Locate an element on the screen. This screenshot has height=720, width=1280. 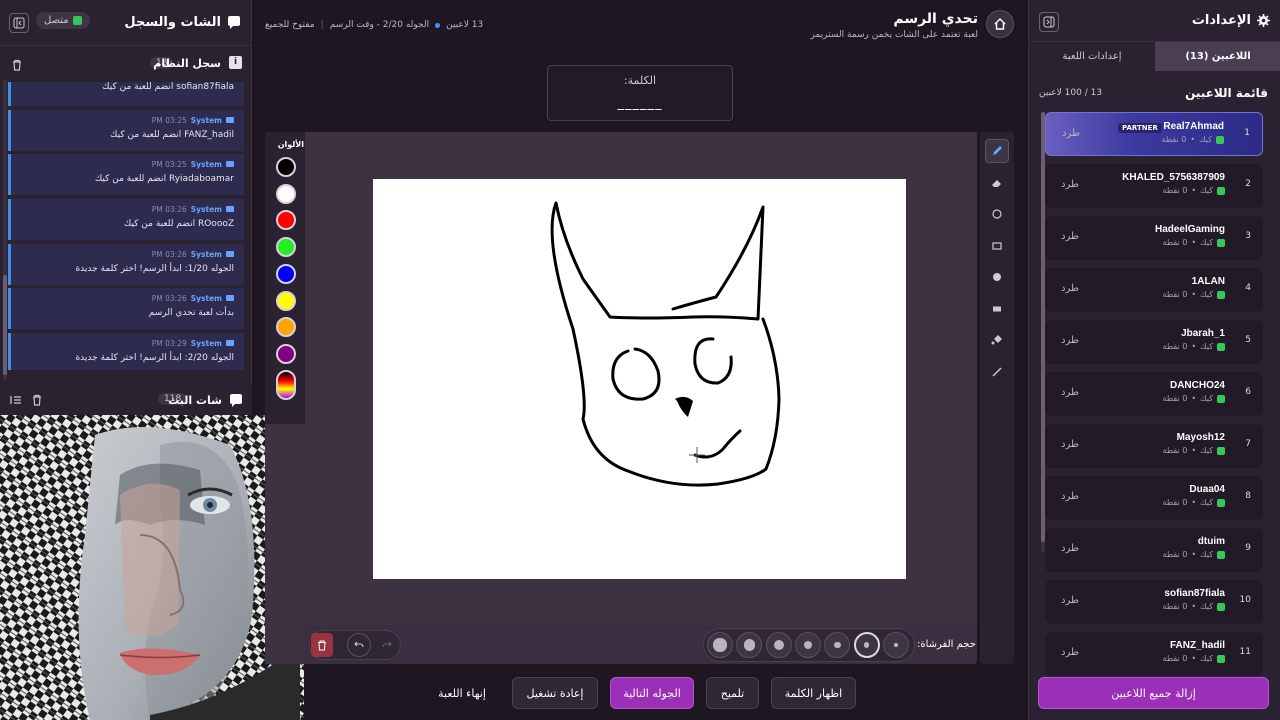
line-tool is located at coordinates (997, 372).